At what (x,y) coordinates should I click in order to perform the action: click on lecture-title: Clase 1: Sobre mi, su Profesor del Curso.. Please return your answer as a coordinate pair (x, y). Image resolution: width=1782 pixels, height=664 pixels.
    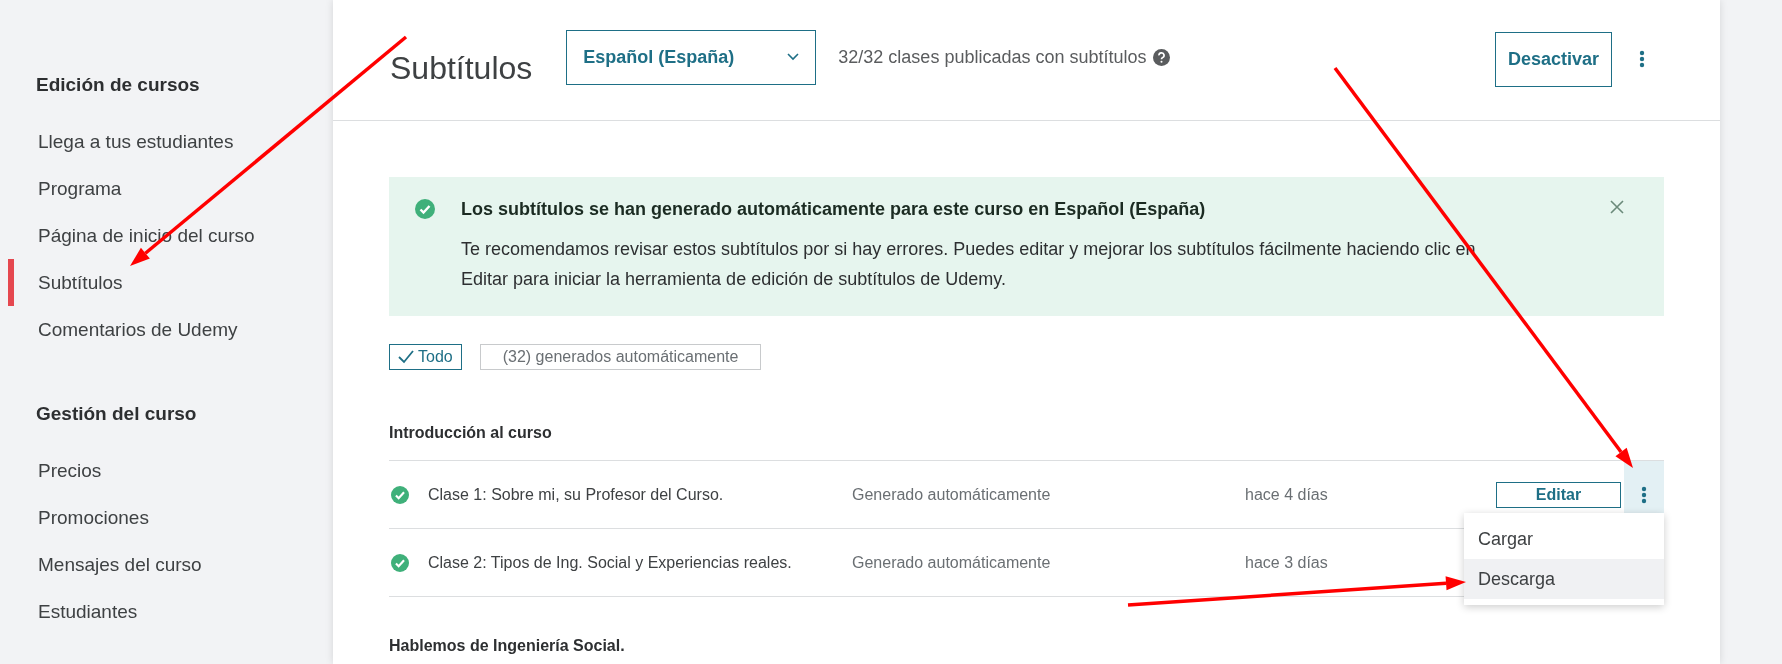
    Looking at the image, I should click on (576, 494).